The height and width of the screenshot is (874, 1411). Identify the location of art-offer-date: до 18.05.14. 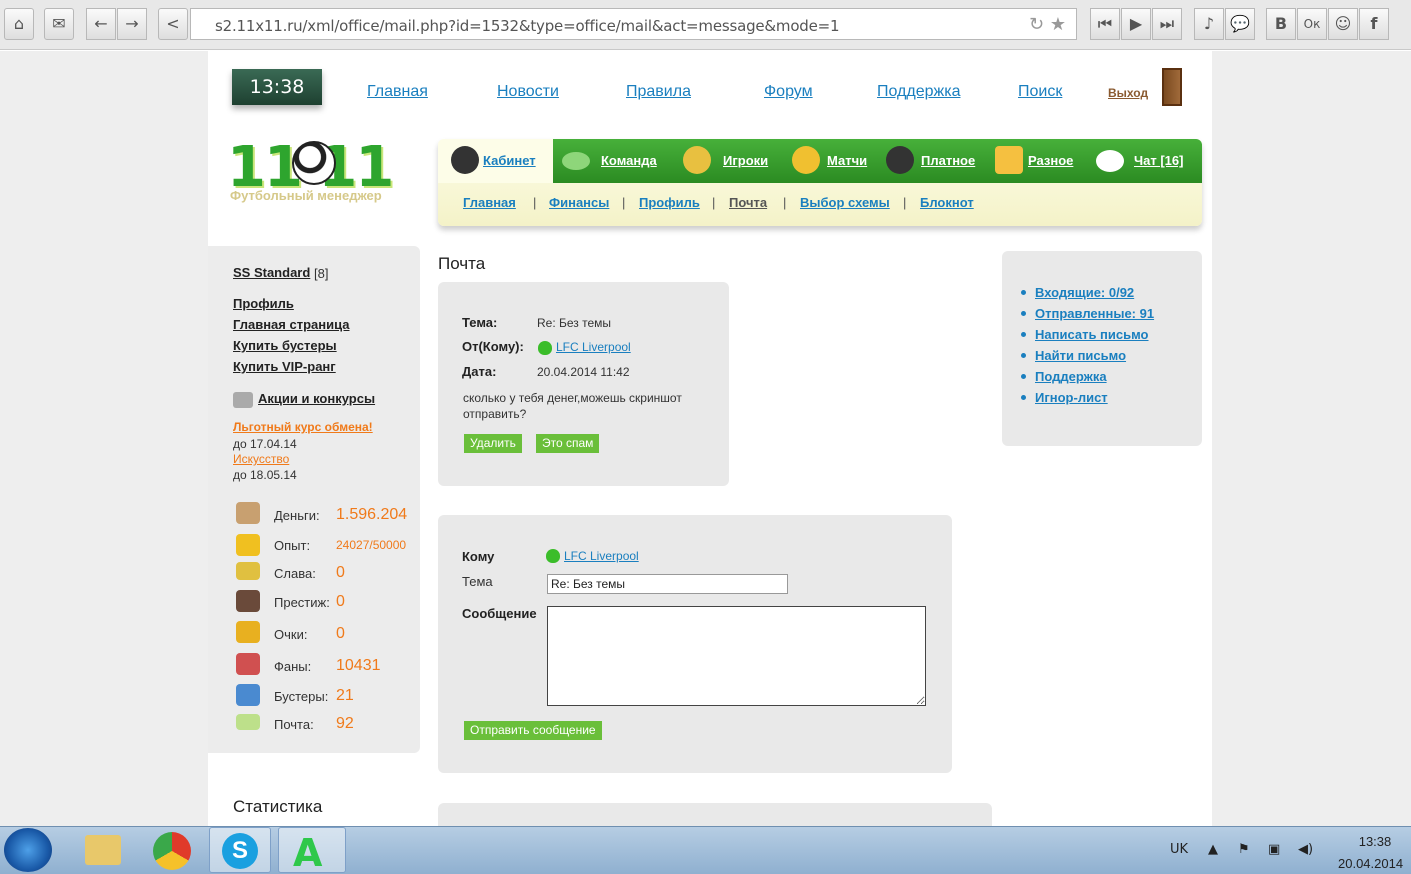
(265, 475).